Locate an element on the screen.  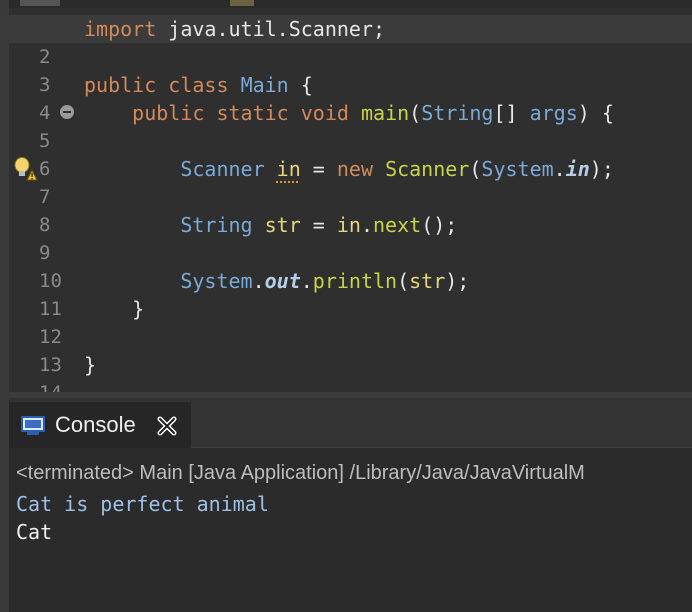
code-line: public class Main { is located at coordinates (198, 85).